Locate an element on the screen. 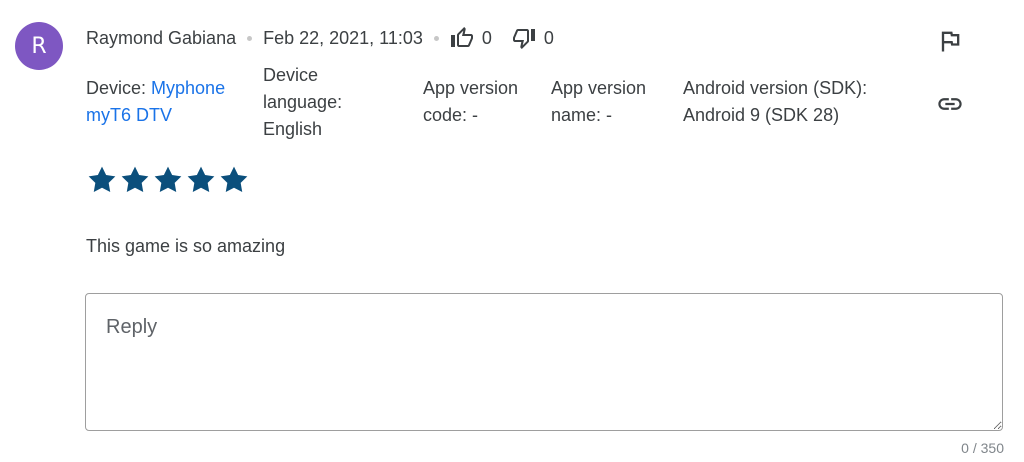 The height and width of the screenshot is (462, 1024). android-version-value: Android 9 (SDK 28) is located at coordinates (761, 115).